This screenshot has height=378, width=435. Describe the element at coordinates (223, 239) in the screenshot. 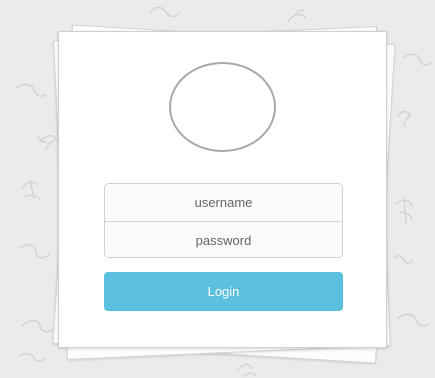

I see `password-input` at that location.